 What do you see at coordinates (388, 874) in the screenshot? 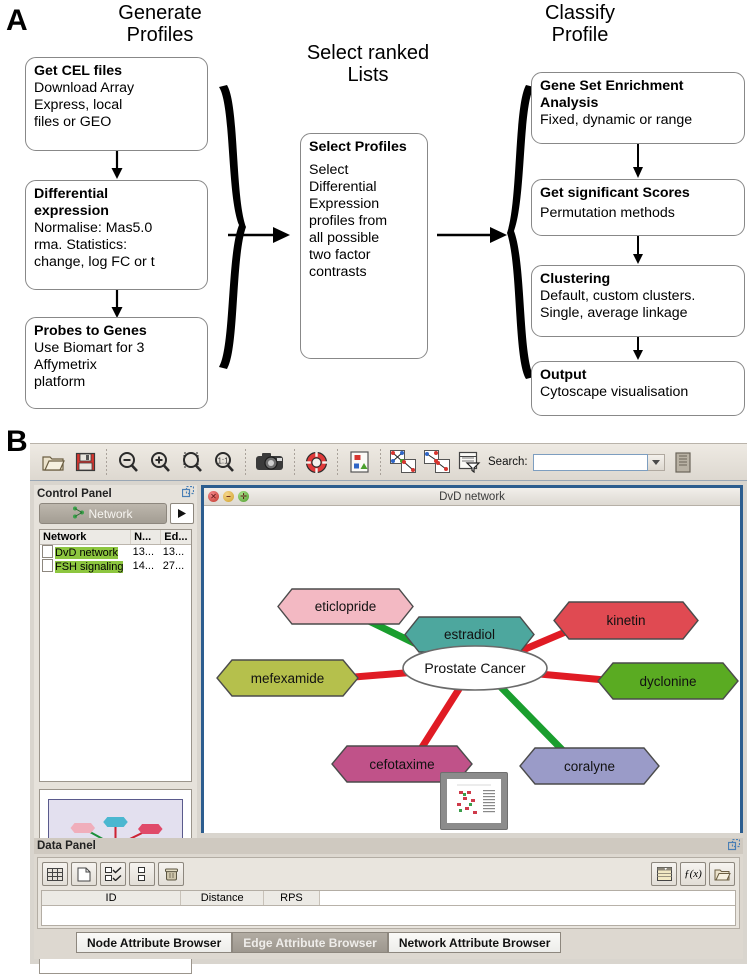
I see `data-panel-toolbar: ƒ(x)` at bounding box center [388, 874].